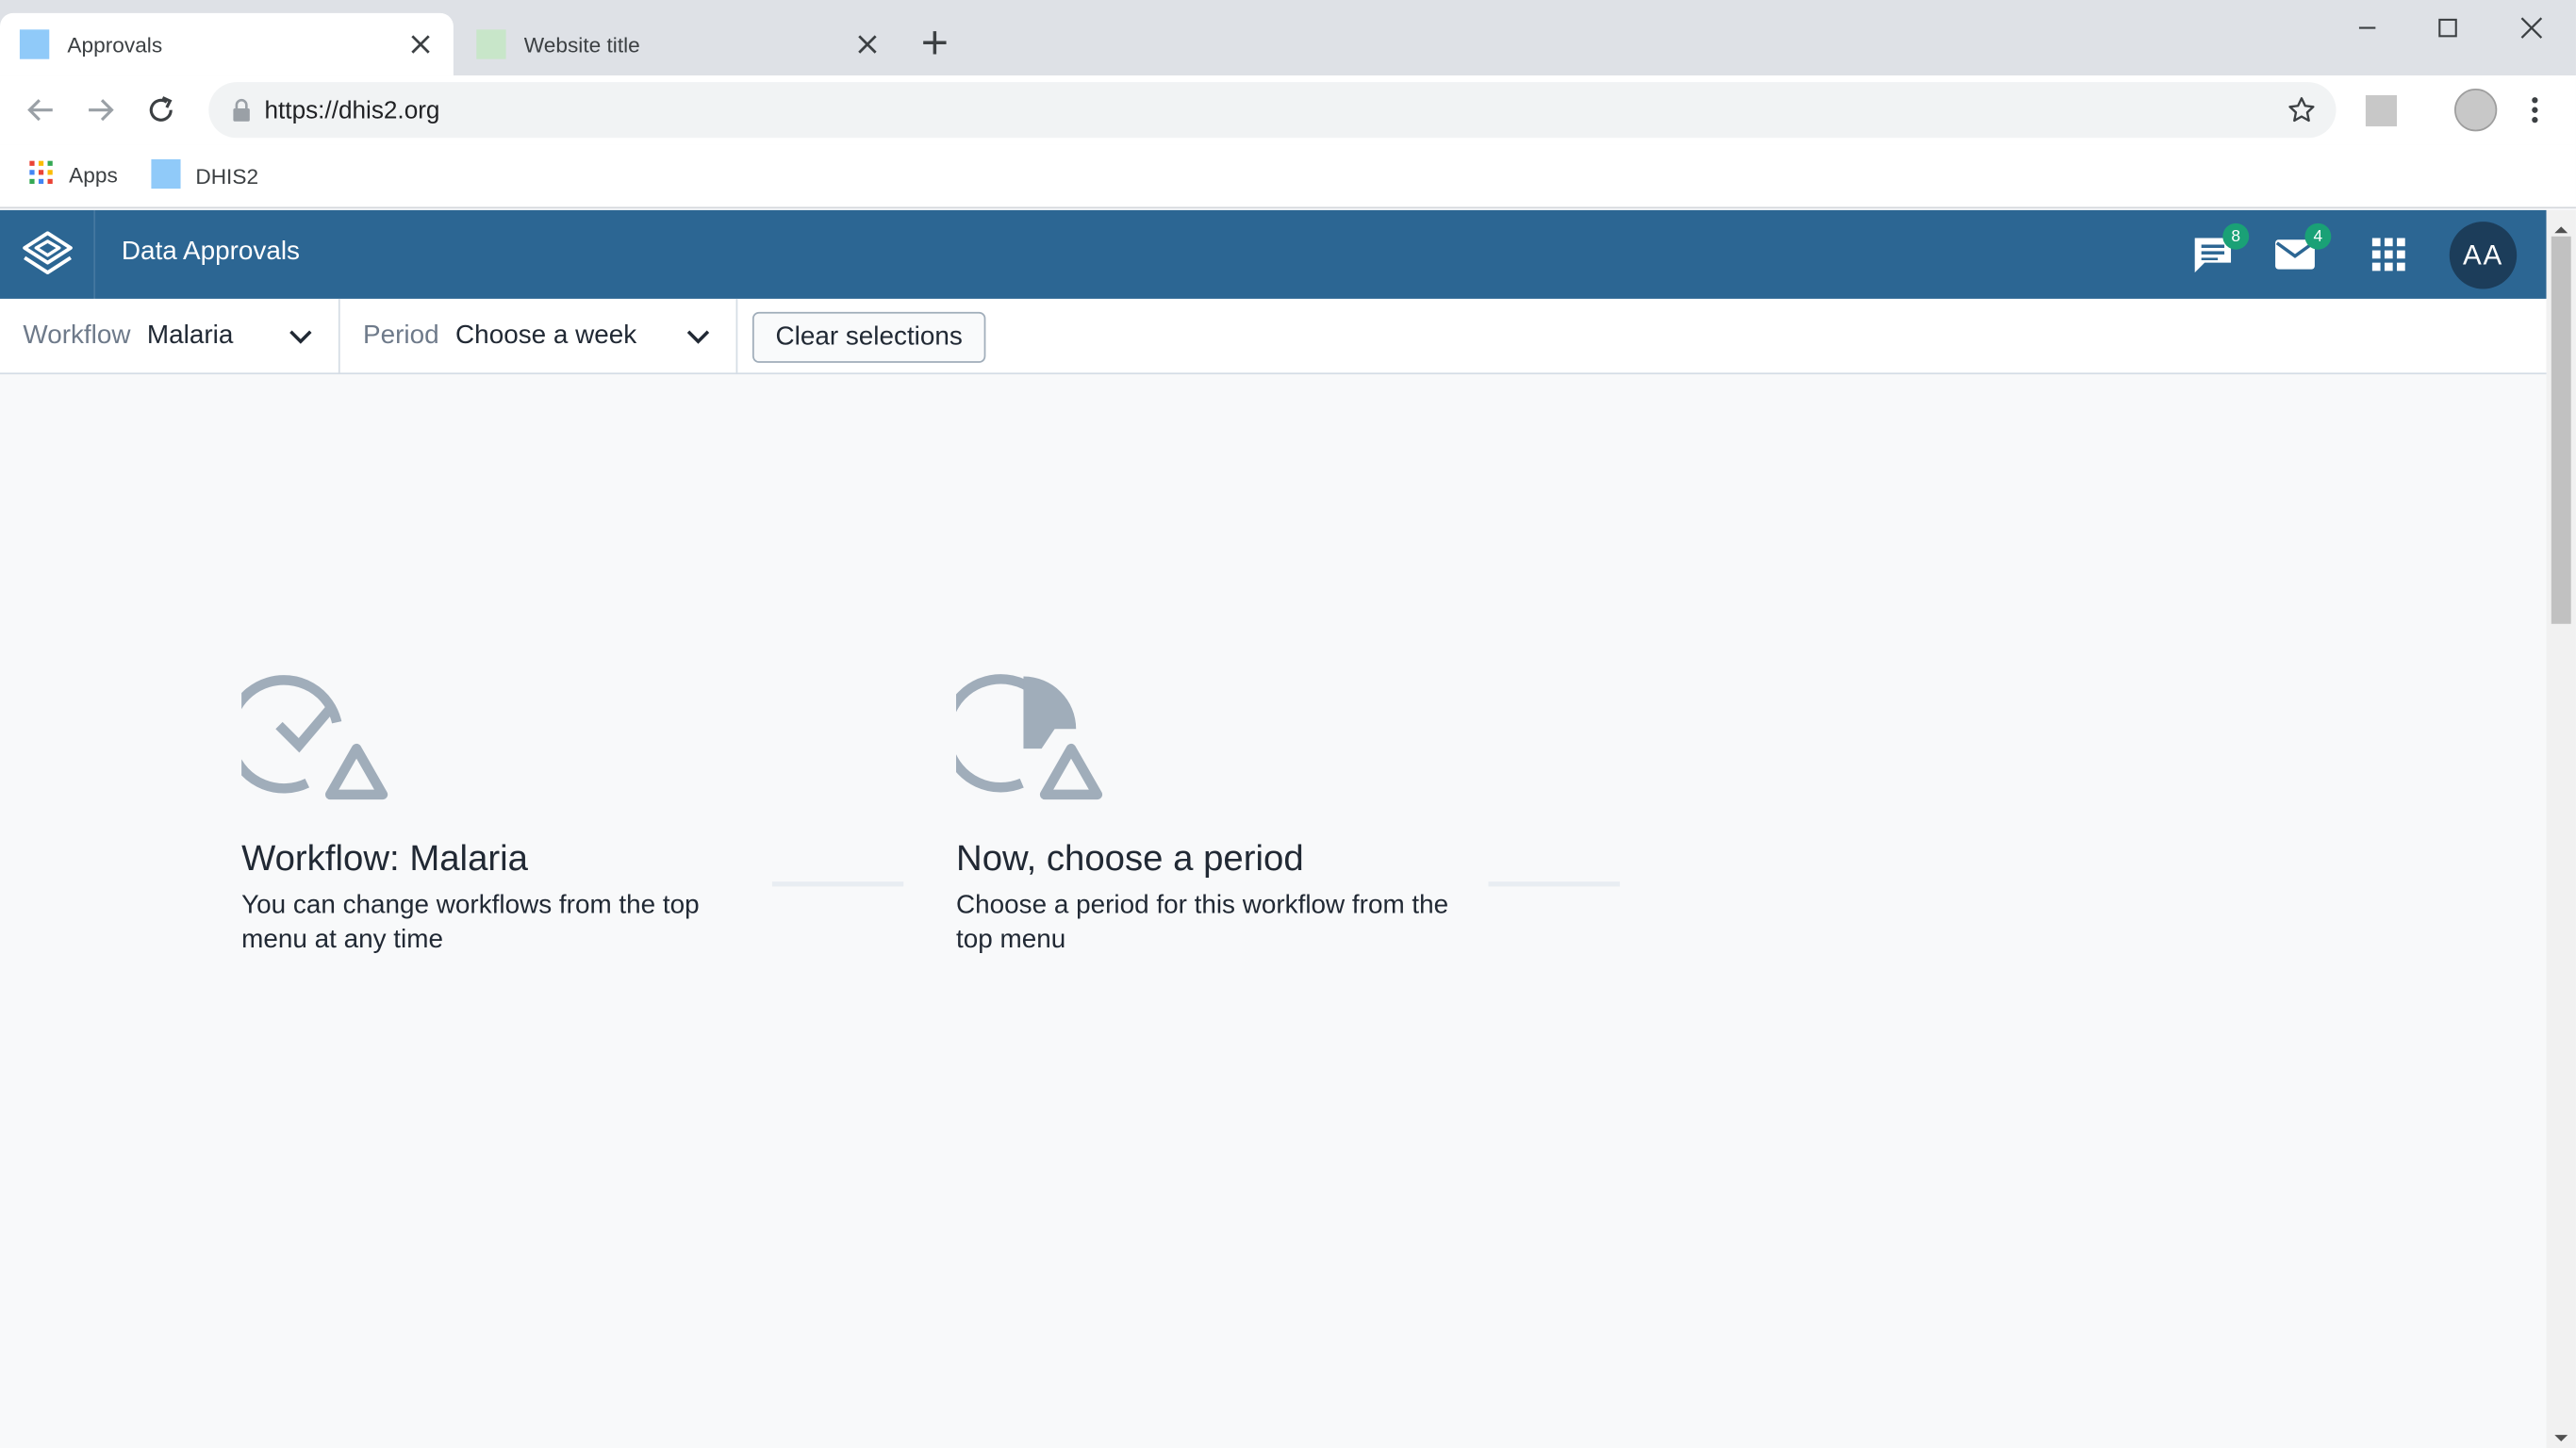  Describe the element at coordinates (77, 335) in the screenshot. I see `workflow-label: Workflow` at that location.